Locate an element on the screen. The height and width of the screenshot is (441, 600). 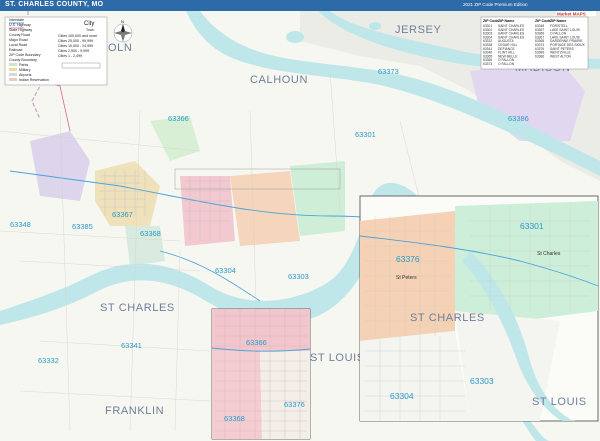
inset-place-st-charles: St Charles is located at coordinates (549, 254).